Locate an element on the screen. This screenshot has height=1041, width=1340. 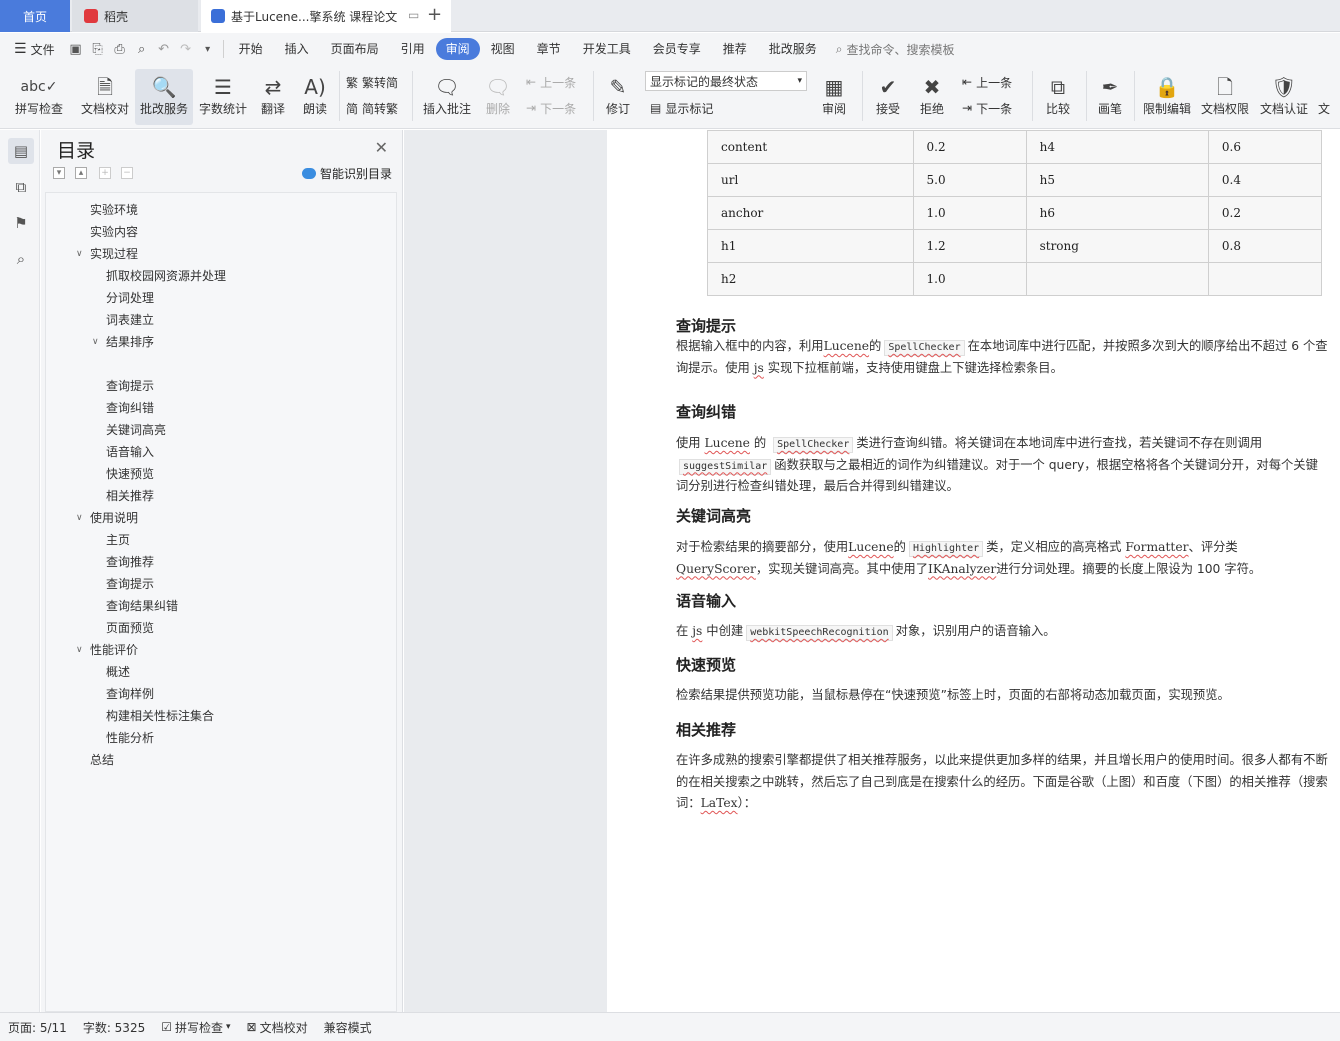
accept-button: ✔ 接受 is located at coordinates (888, 97).